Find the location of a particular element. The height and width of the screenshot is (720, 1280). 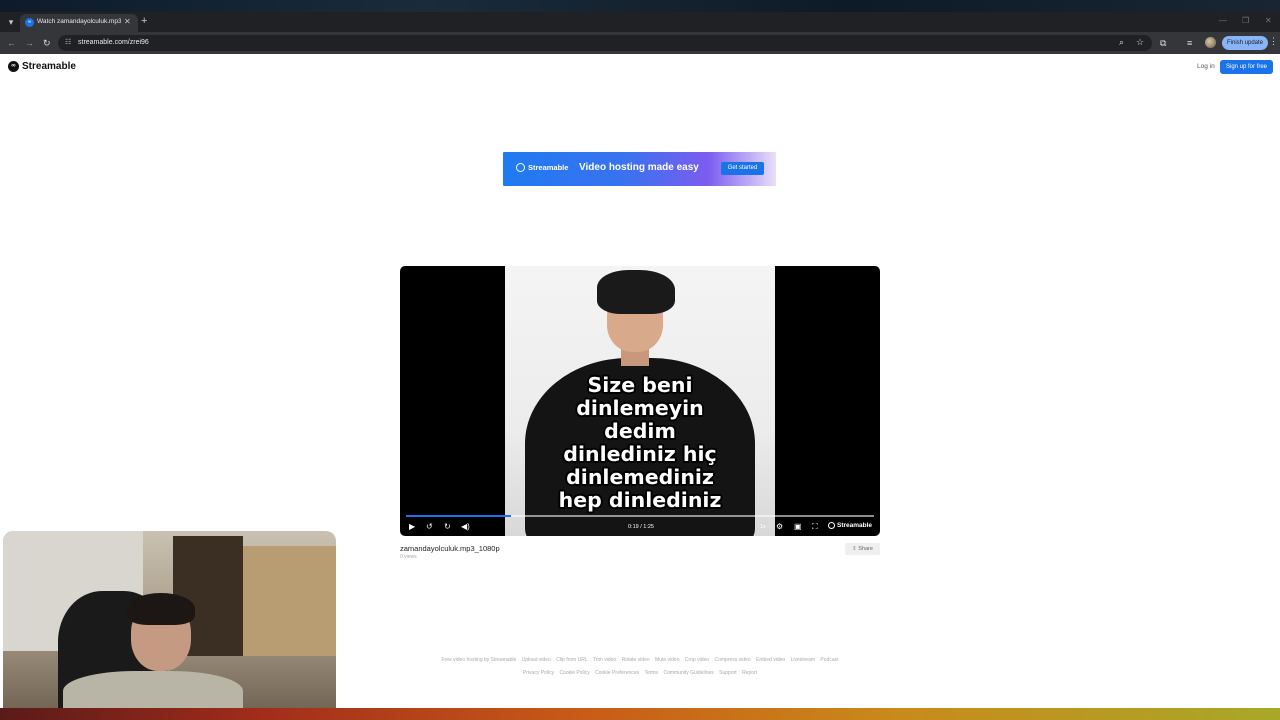

site-logo: ∞ Streamable is located at coordinates (42, 66).